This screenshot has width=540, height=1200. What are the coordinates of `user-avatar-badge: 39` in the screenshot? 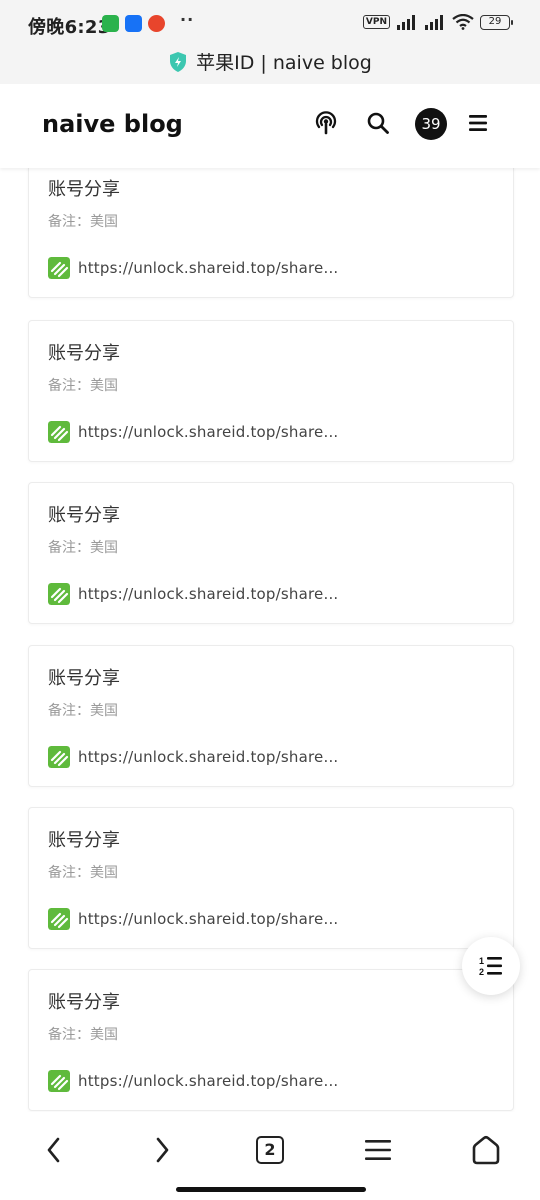 It's located at (431, 124).